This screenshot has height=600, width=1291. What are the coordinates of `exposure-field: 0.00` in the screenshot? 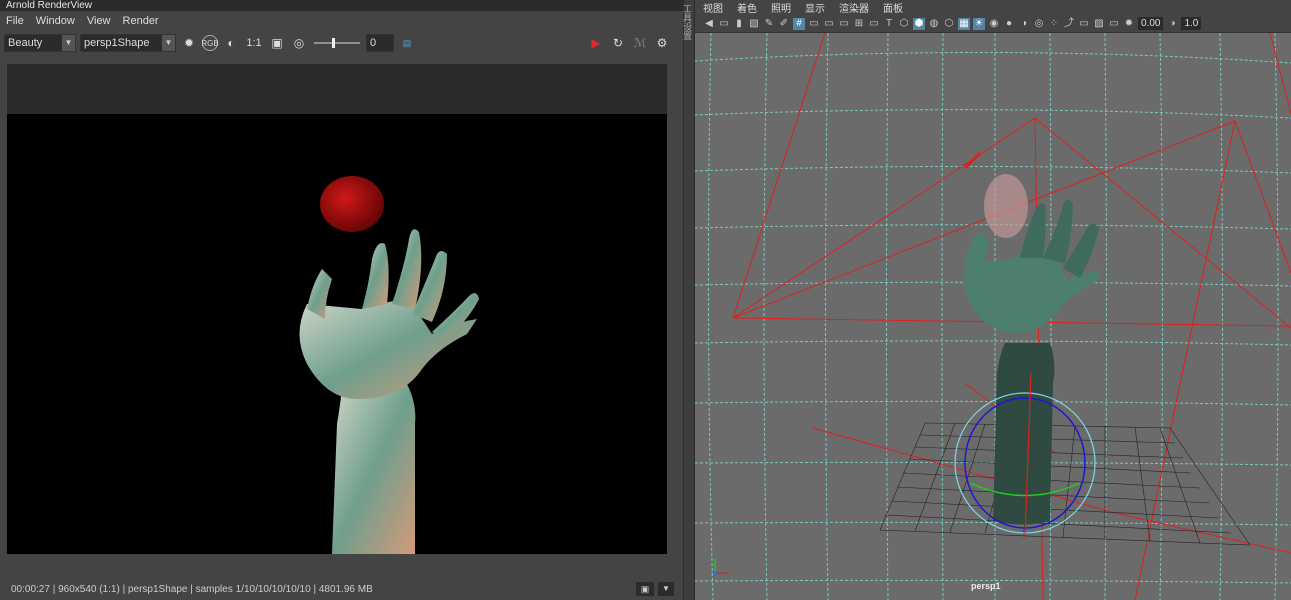 It's located at (1151, 23).